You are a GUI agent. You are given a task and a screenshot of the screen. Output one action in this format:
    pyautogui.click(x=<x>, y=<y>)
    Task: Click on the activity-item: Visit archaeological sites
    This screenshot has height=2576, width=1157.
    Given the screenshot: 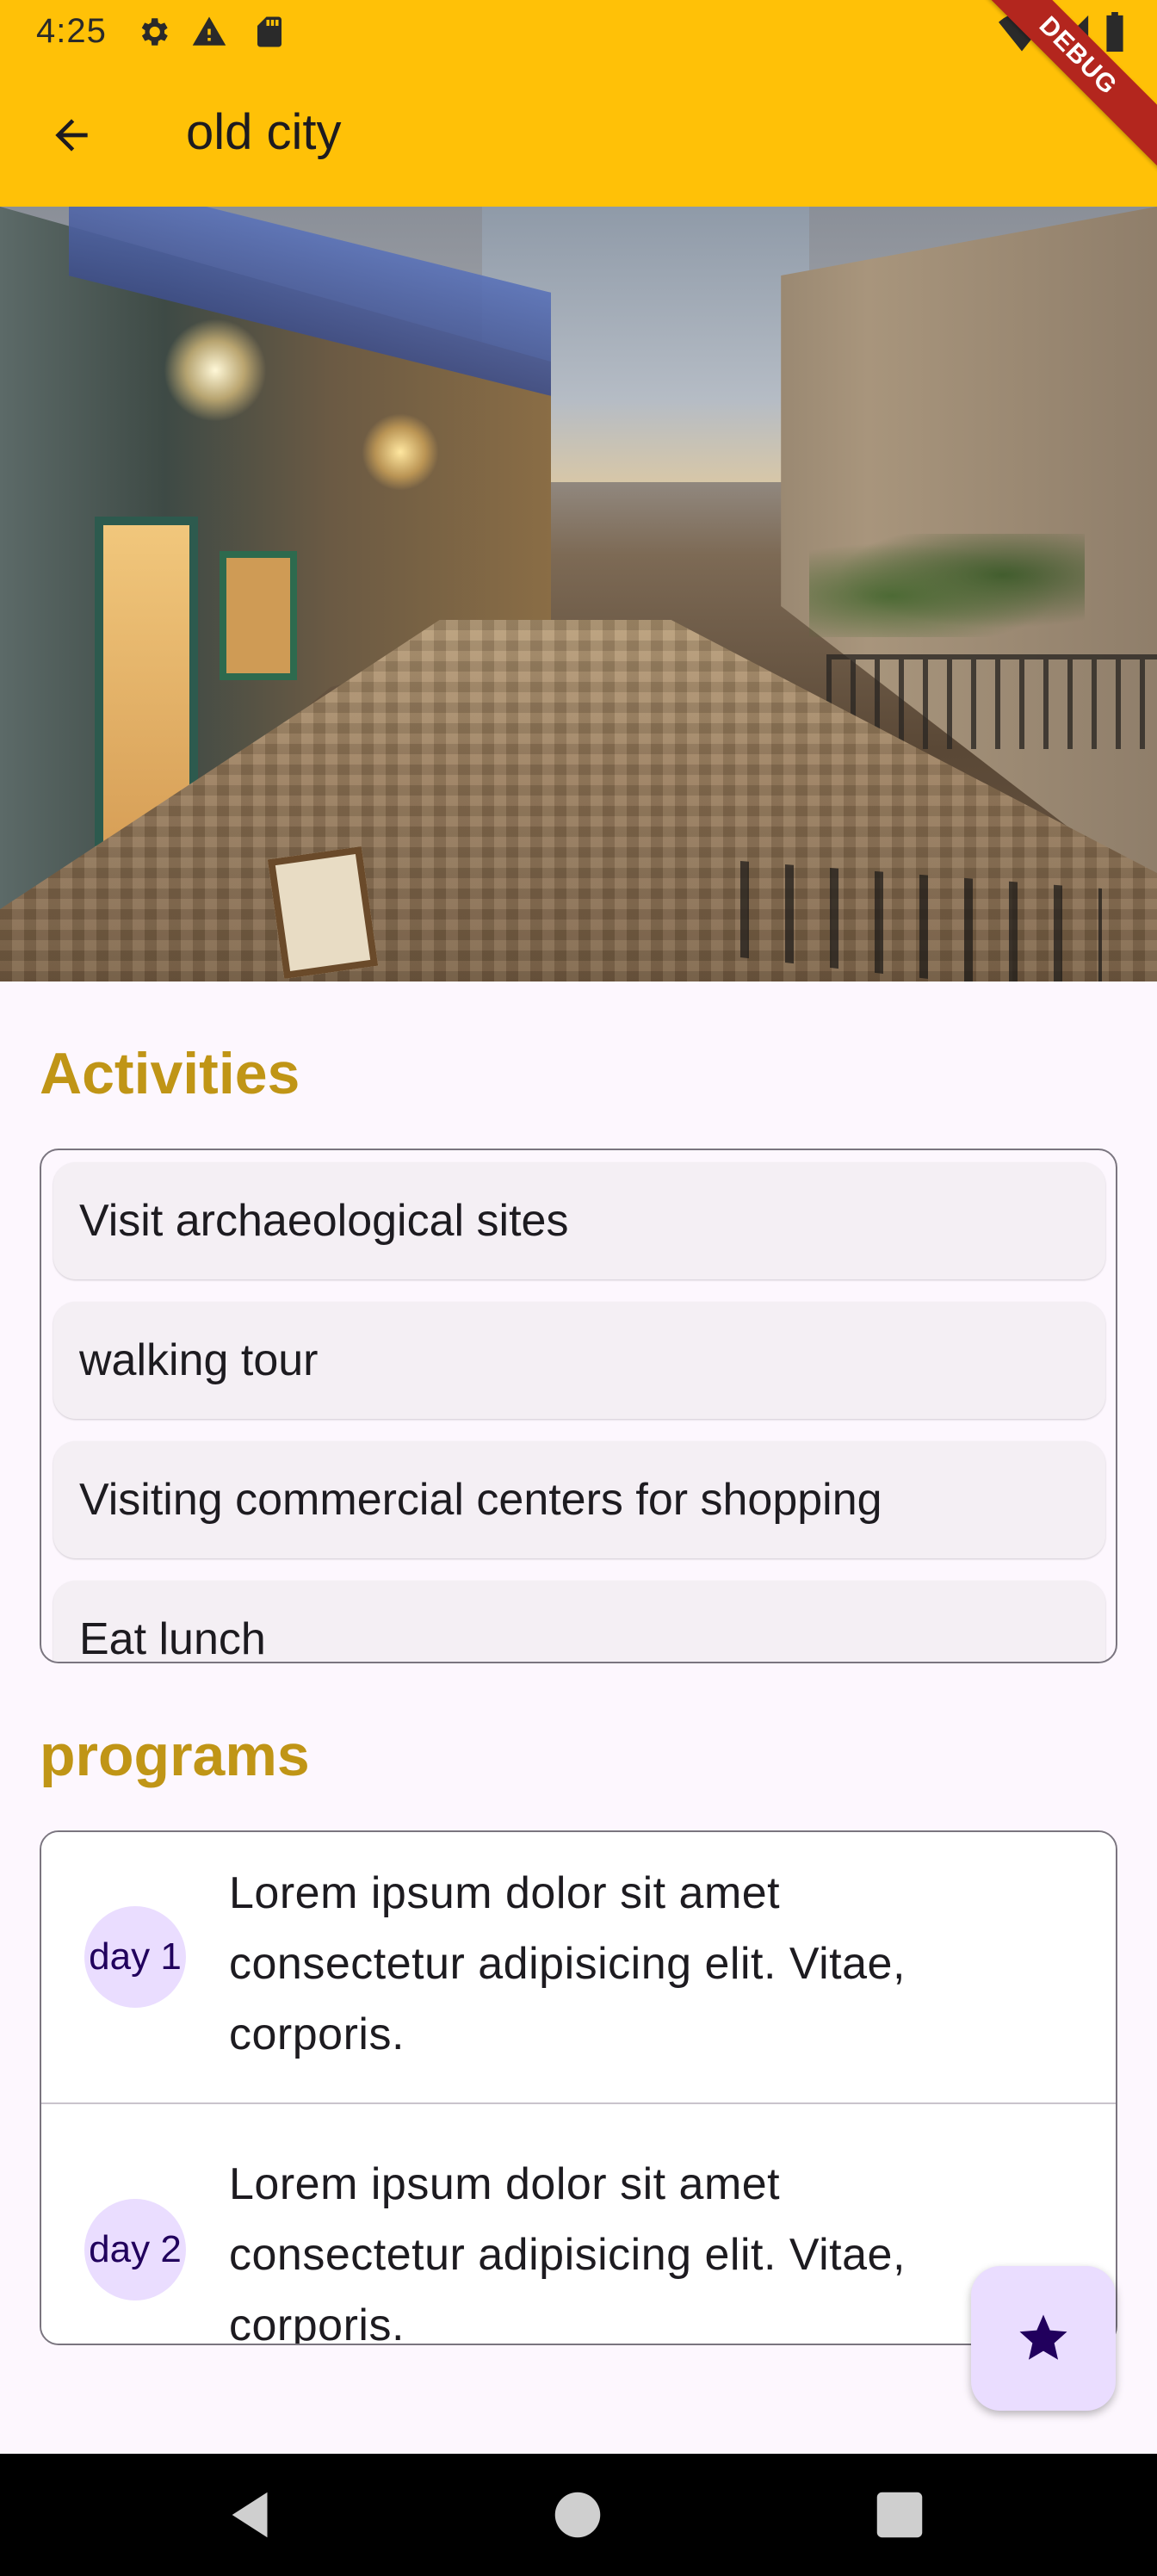 What is the action you would take?
    pyautogui.click(x=579, y=1220)
    